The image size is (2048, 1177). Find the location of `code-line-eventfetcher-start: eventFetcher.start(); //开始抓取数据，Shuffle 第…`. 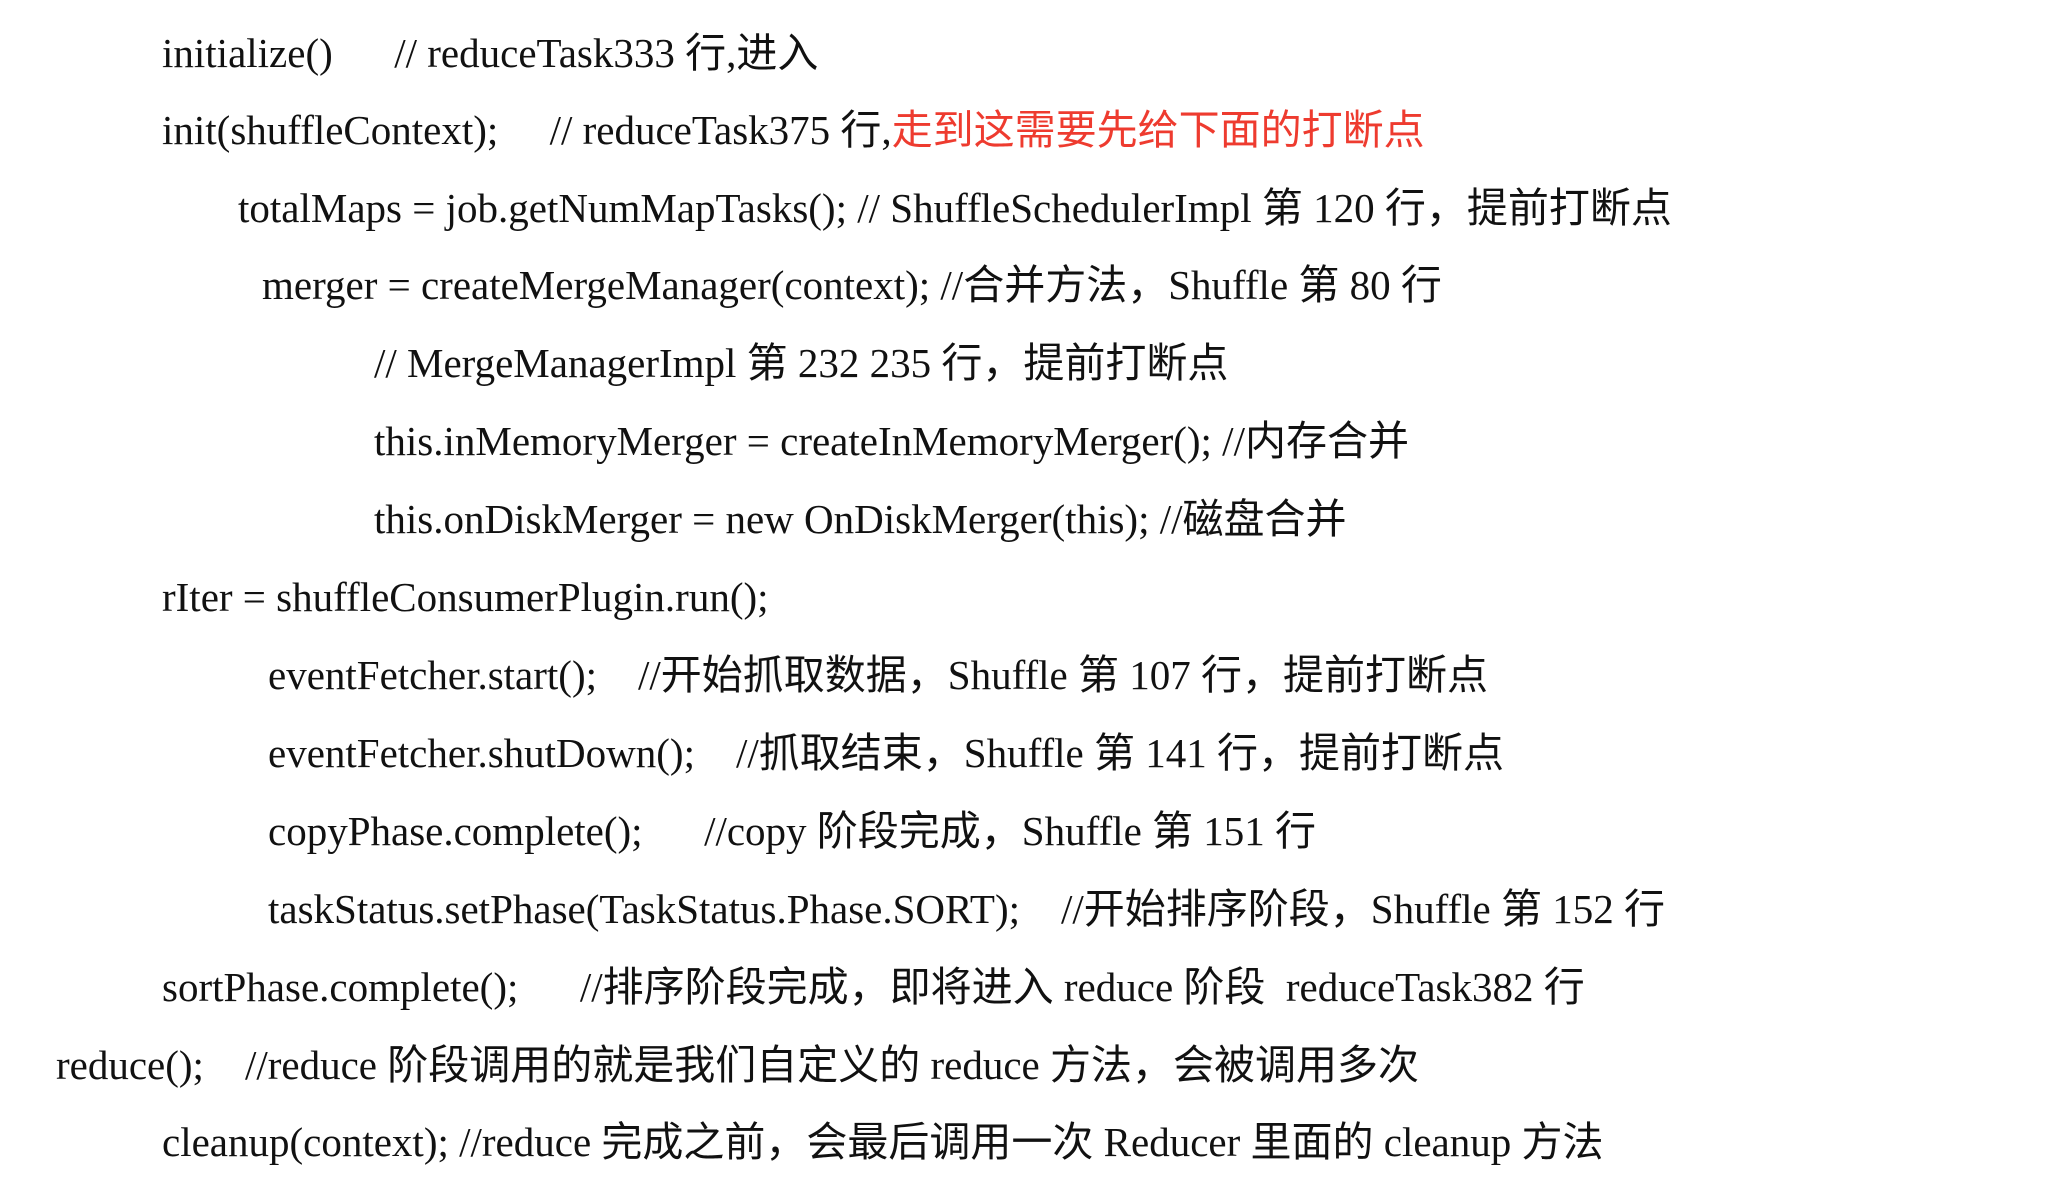

code-line-eventfetcher-start: eventFetcher.start(); //开始抓取数据，Shuffle 第… is located at coordinates (878, 675).